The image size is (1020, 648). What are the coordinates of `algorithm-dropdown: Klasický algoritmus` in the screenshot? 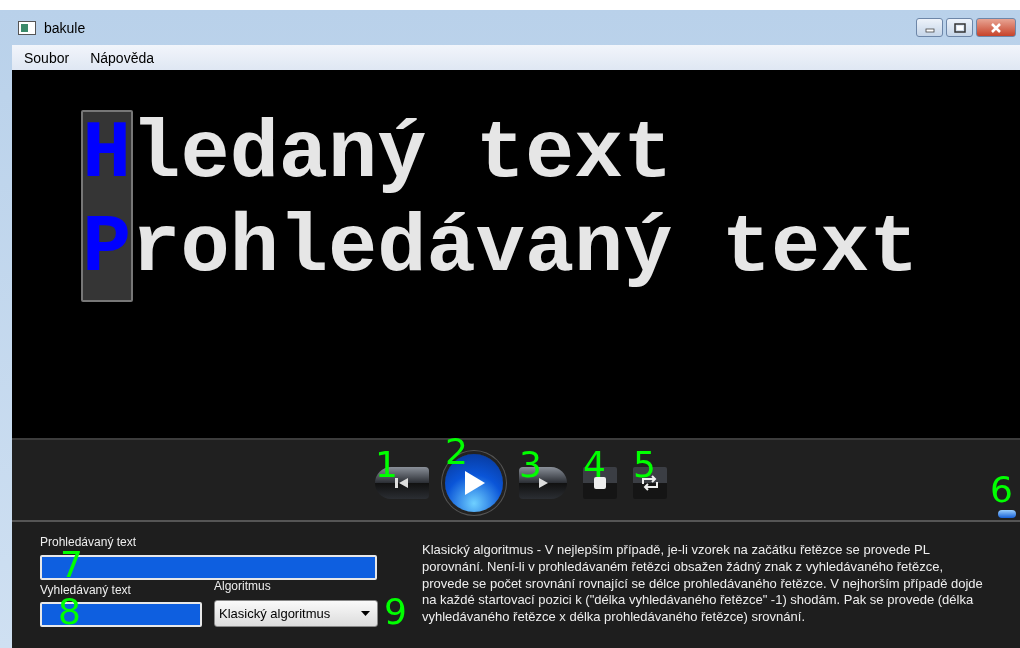 It's located at (296, 613).